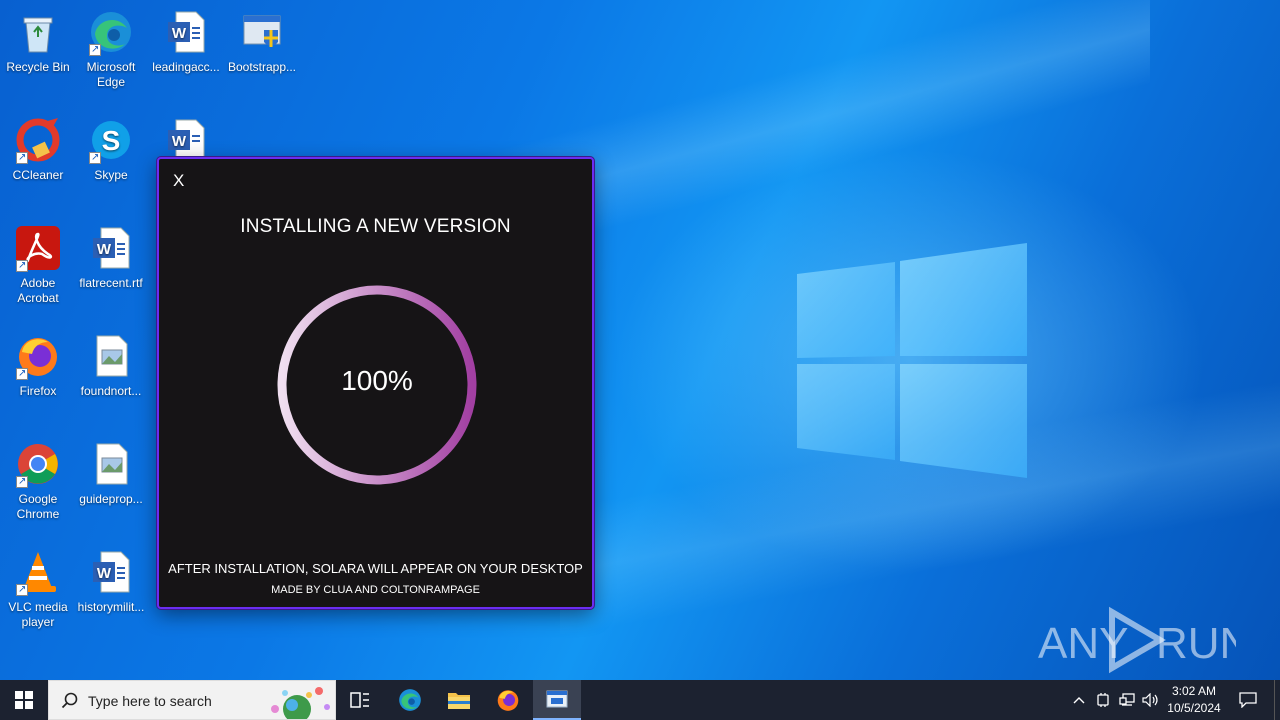 The width and height of the screenshot is (1280, 720). I want to click on desktop-icon-skype: S Skype, so click(111, 149).